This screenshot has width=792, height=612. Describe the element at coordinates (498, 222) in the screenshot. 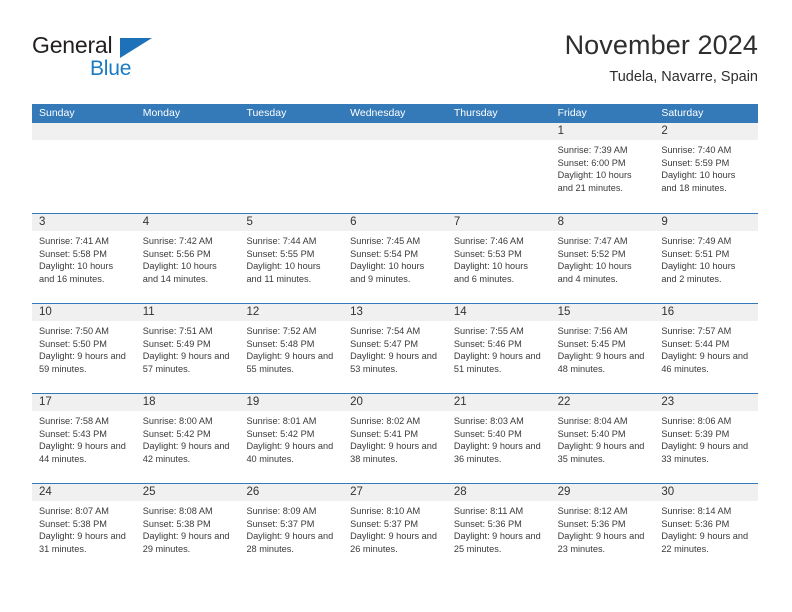

I see `day-number: 7` at that location.